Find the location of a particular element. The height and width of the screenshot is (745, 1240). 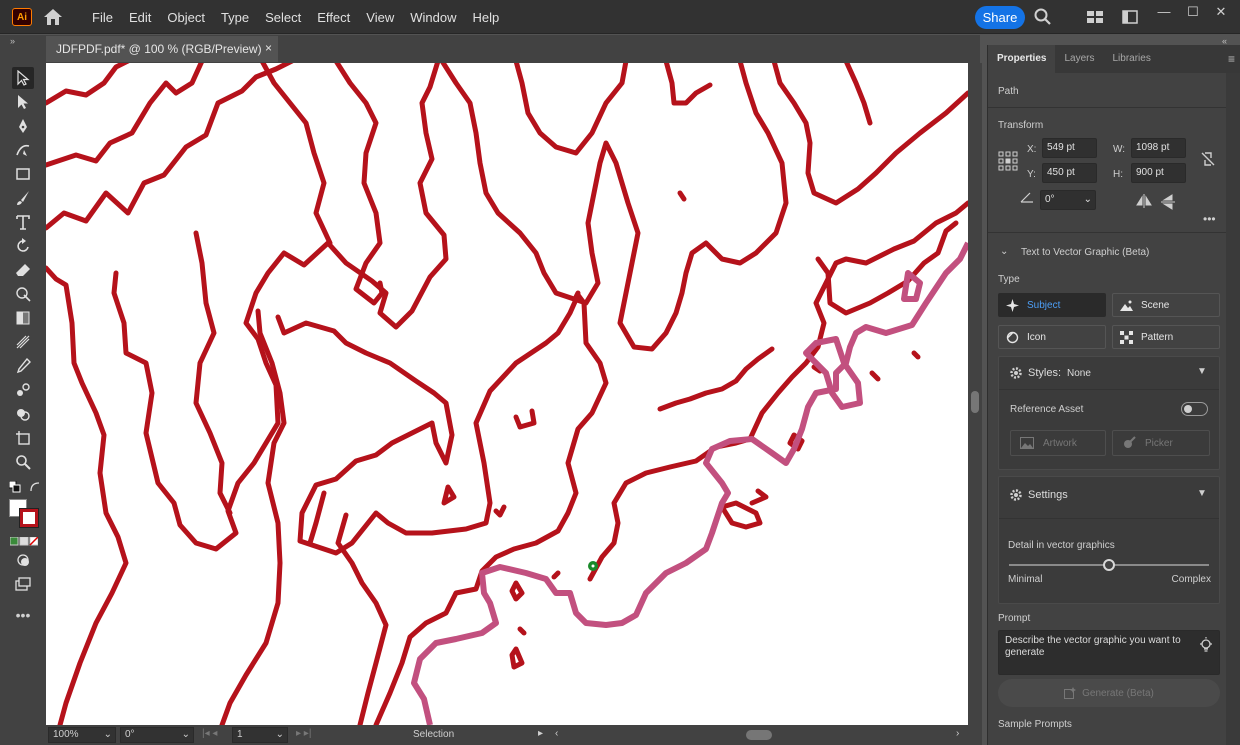

swap-colors-icon is located at coordinates (35, 487).